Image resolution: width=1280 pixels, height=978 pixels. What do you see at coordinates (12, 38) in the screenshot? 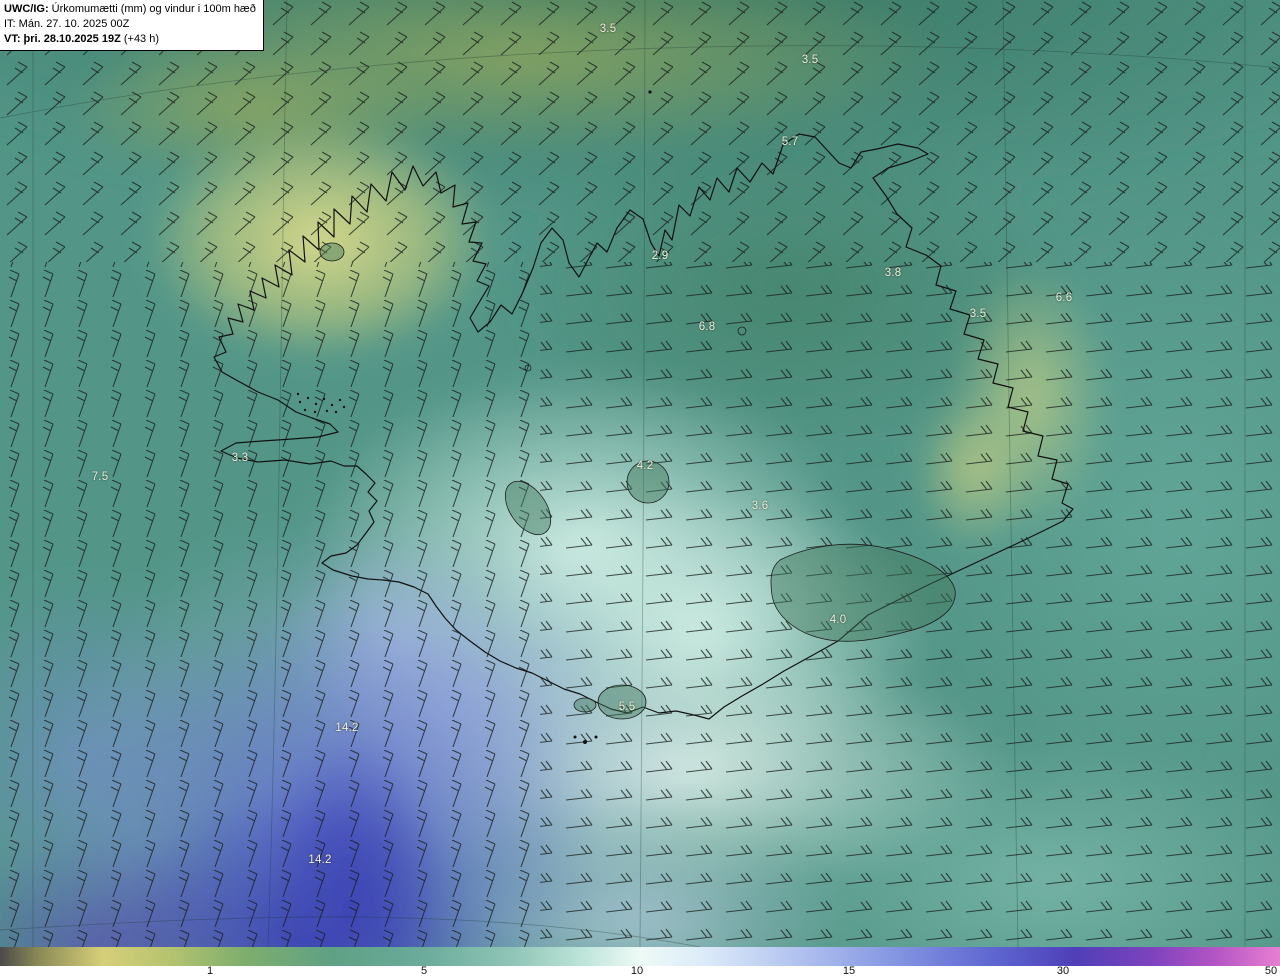
I see `valid-label: VT:` at bounding box center [12, 38].